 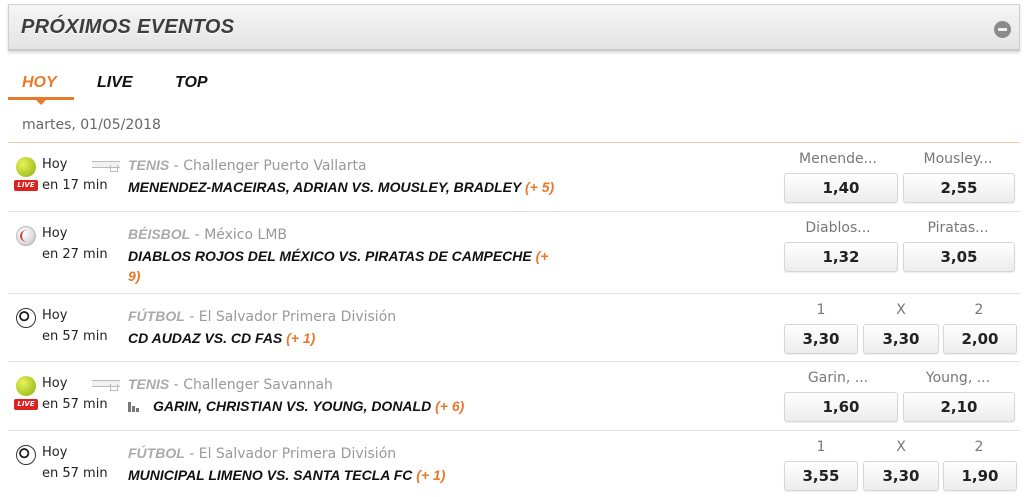 I want to click on match-name: GARIN, CHRISTIAN VS. YOUNG, DONALD, so click(x=292, y=406).